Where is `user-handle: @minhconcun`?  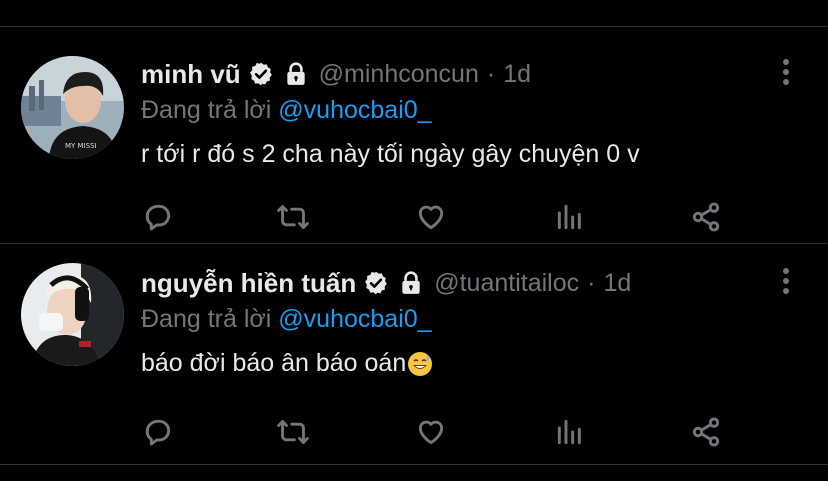 user-handle: @minhconcun is located at coordinates (399, 74).